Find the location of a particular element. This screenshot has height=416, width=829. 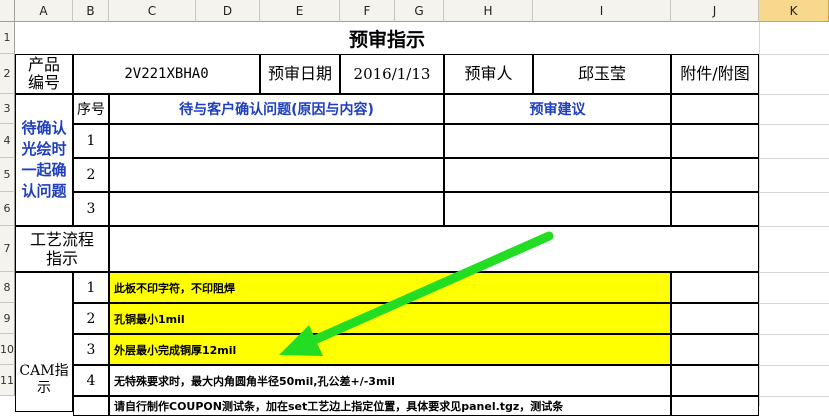

pending-issues-label: 待确认光绘时一起确认问题 is located at coordinates (44, 160).